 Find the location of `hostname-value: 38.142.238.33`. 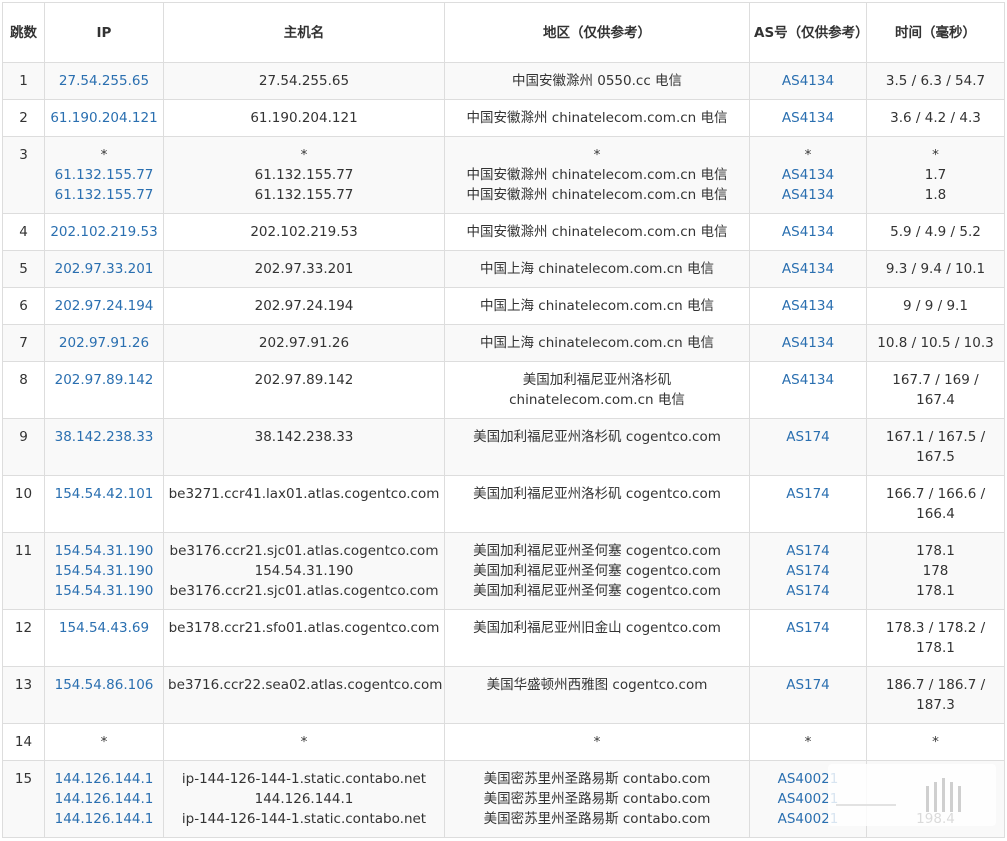

hostname-value: 38.142.238.33 is located at coordinates (304, 437).